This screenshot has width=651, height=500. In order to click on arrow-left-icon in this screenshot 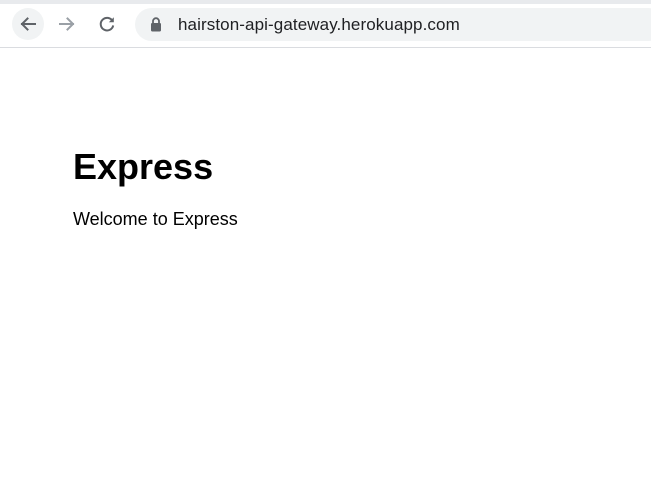, I will do `click(28, 24)`.